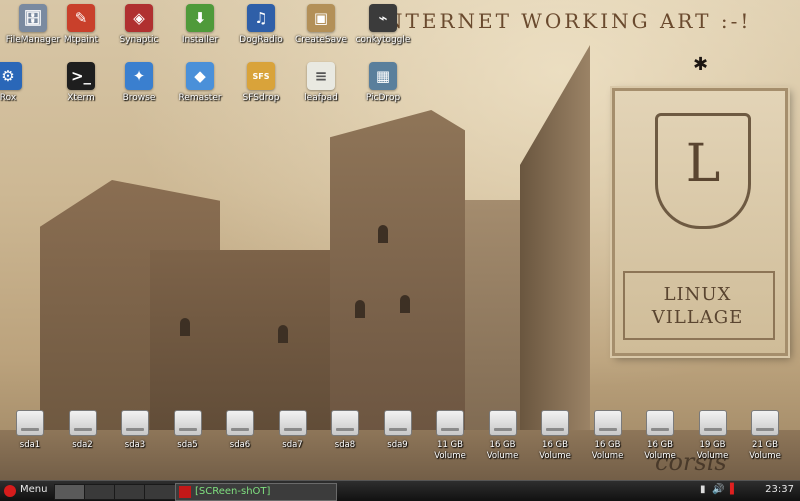  Describe the element at coordinates (345, 430) in the screenshot. I see `drive-icon-6: sda8` at that location.